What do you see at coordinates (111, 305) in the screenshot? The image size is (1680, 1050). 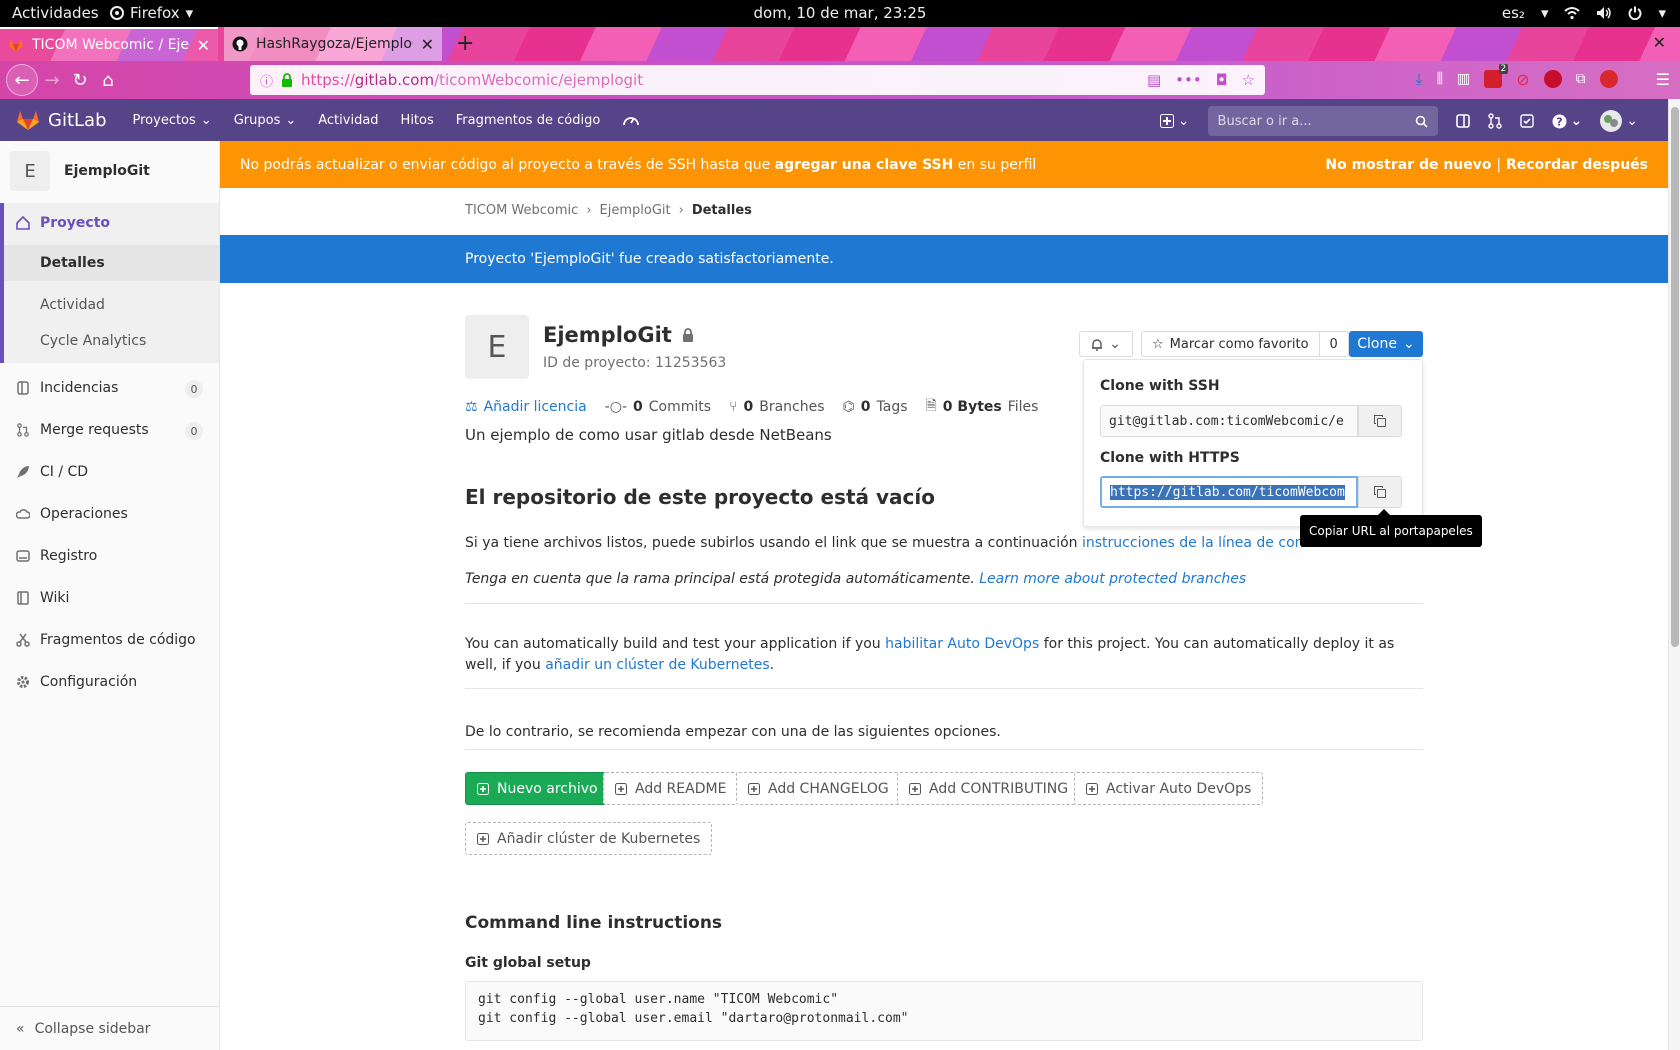 I see `sidebar-item-actividad: Actividad` at bounding box center [111, 305].